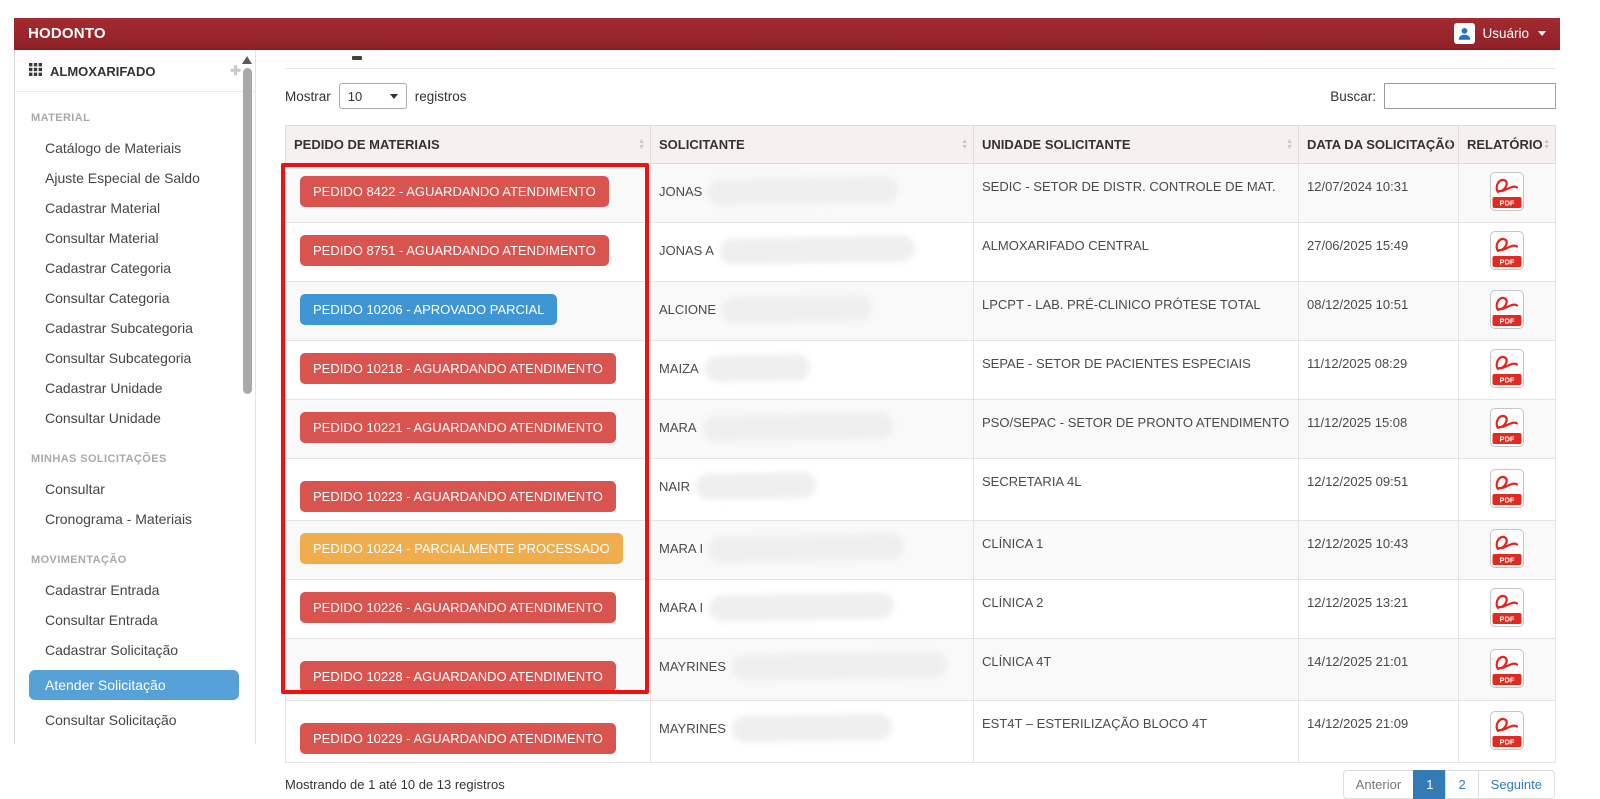 This screenshot has width=1600, height=799. Describe the element at coordinates (1500, 33) in the screenshot. I see `user-menu: Usuário` at that location.